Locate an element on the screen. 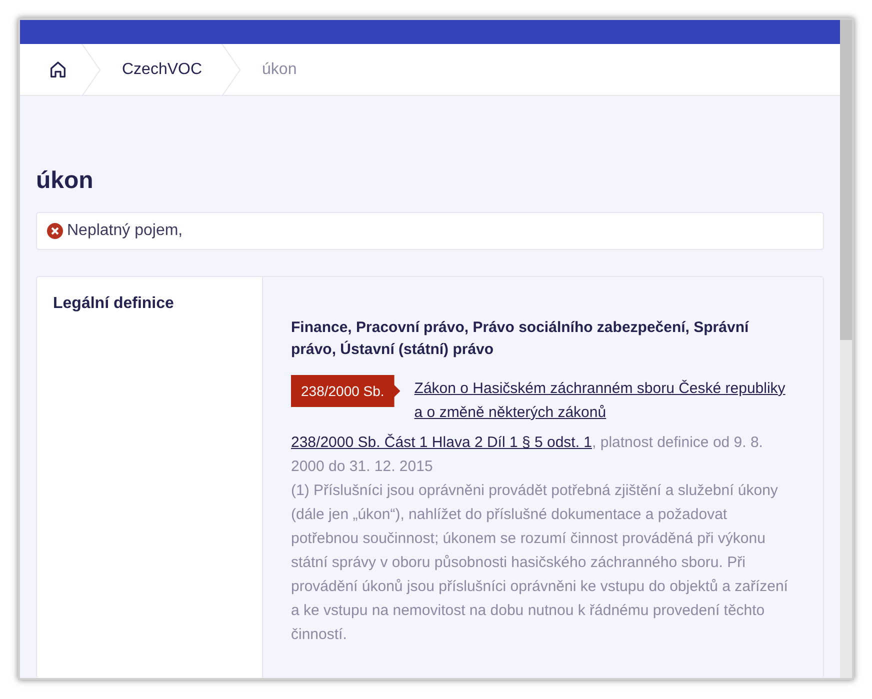 Image resolution: width=872 pixels, height=699 pixels. section-heading: Legální definice is located at coordinates (113, 303).